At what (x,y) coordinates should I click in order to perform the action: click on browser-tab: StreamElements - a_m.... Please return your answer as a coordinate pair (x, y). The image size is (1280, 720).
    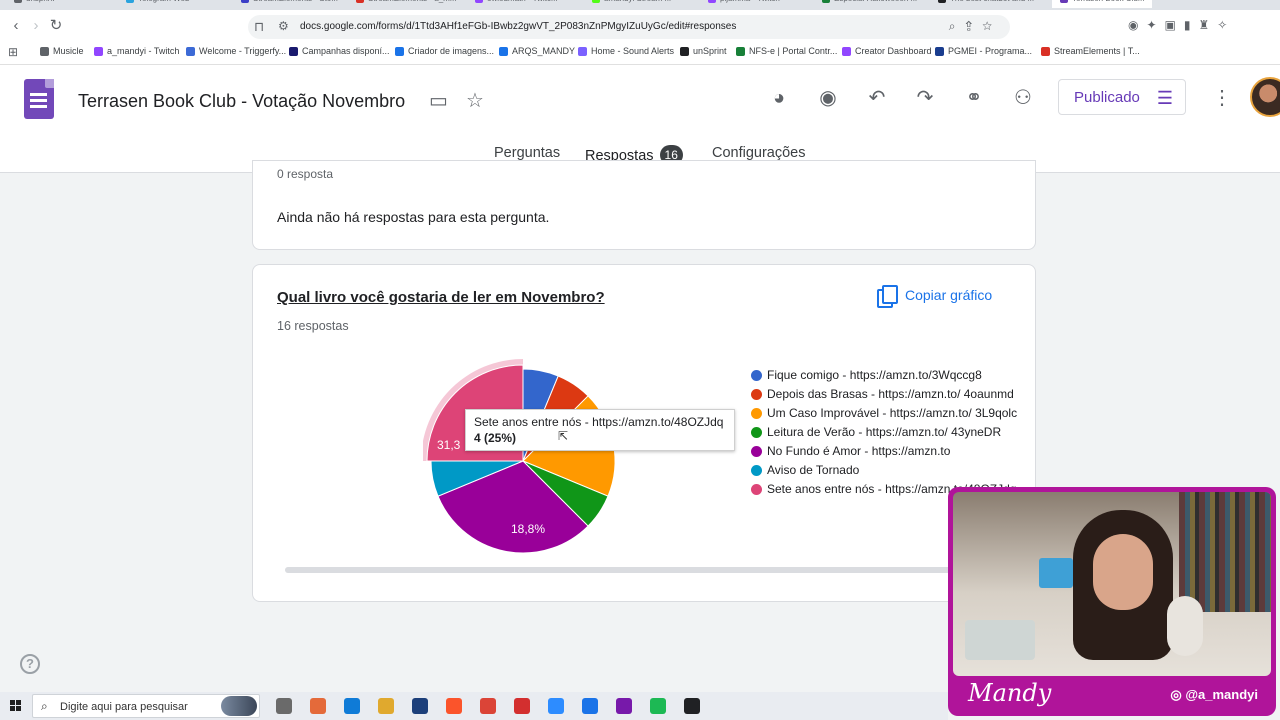
    Looking at the image, I should click on (406, 4).